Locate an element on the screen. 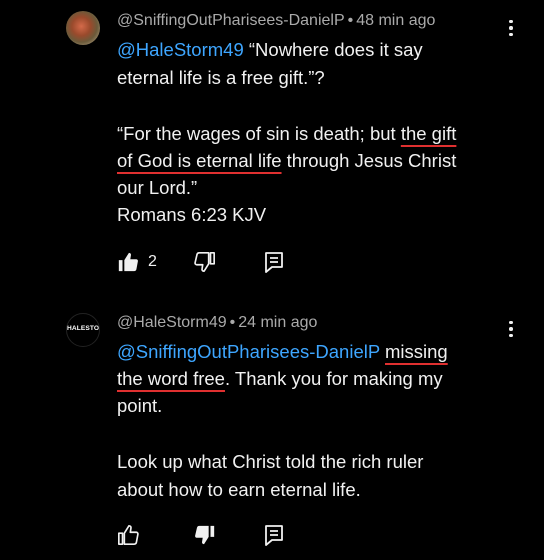 This screenshot has width=544, height=560. timestamp: 48 min ago is located at coordinates (396, 20).